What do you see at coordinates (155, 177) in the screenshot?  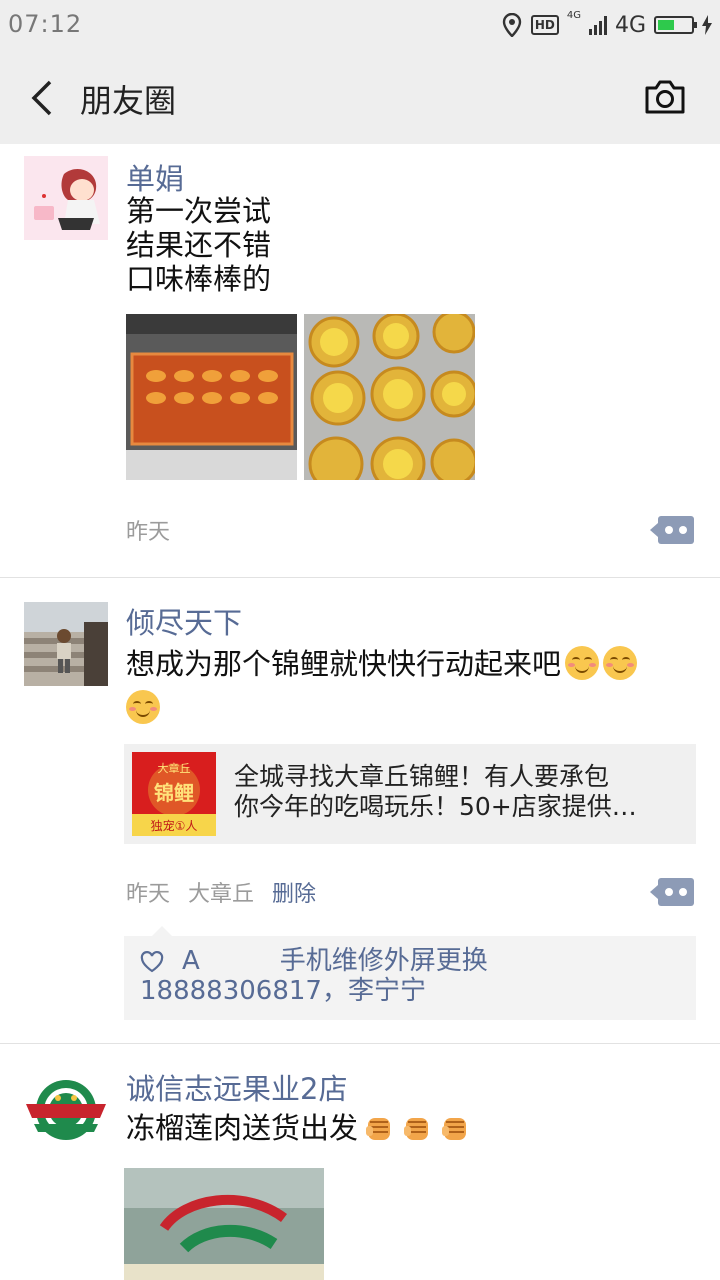 I see `post-author-name: 单娟` at bounding box center [155, 177].